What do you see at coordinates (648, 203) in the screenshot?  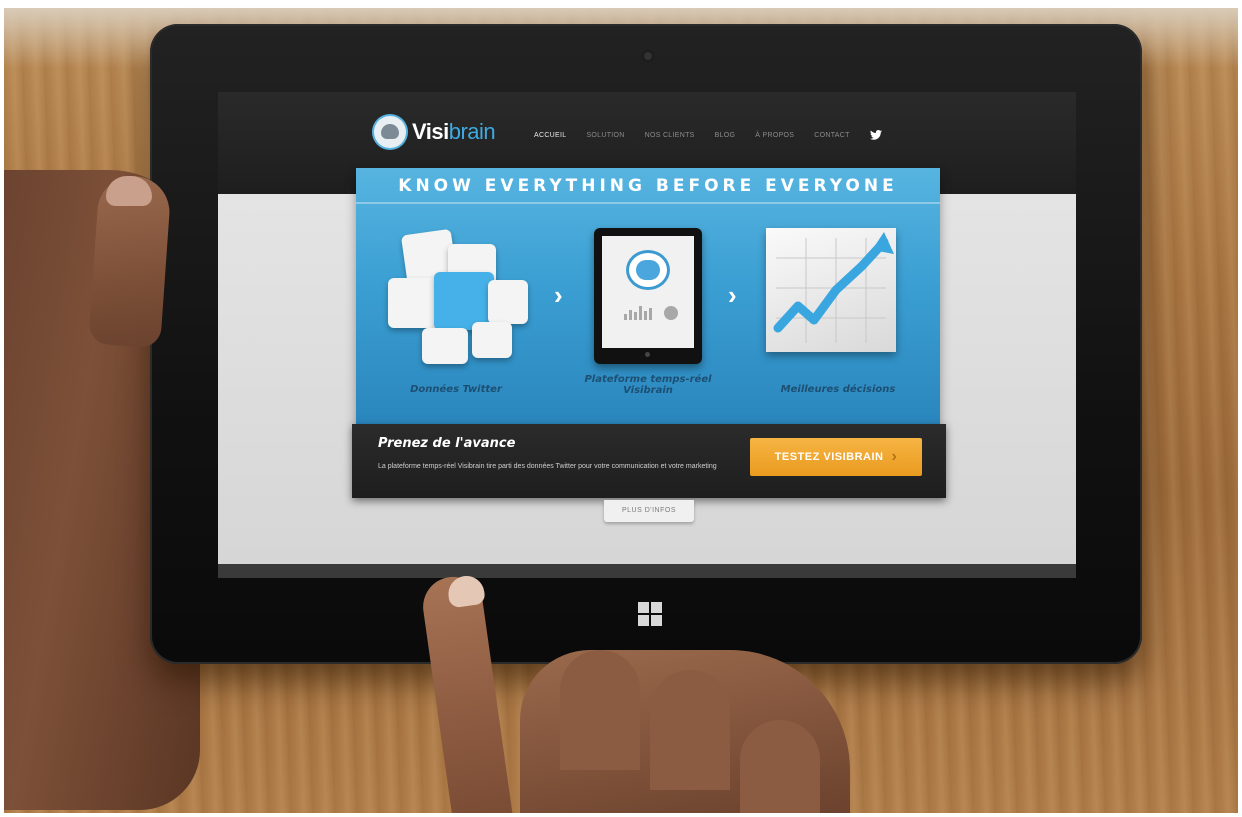 I see `divider` at bounding box center [648, 203].